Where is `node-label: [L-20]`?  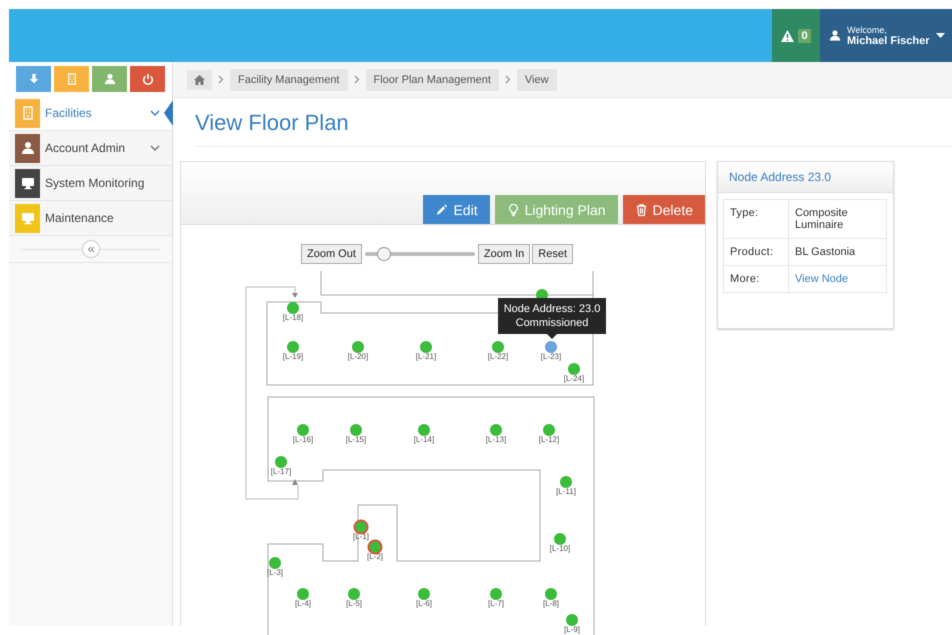 node-label: [L-20] is located at coordinates (358, 356).